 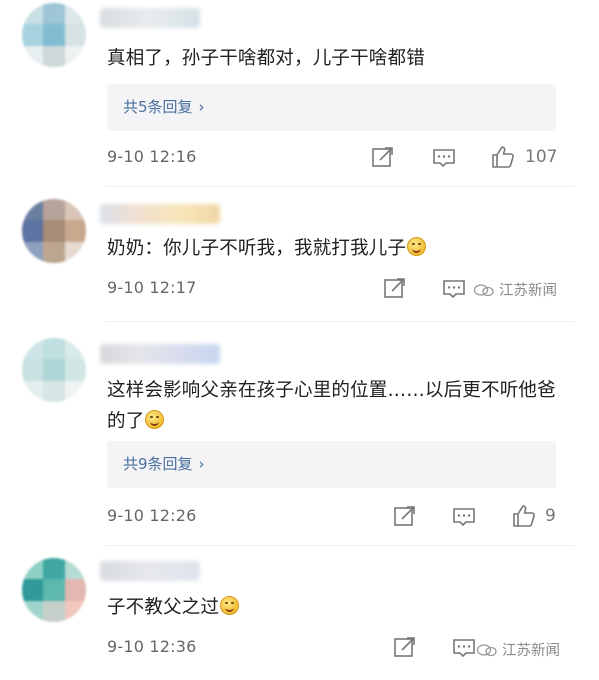 What do you see at coordinates (158, 107) in the screenshot?
I see `replies-label: 共5条回复` at bounding box center [158, 107].